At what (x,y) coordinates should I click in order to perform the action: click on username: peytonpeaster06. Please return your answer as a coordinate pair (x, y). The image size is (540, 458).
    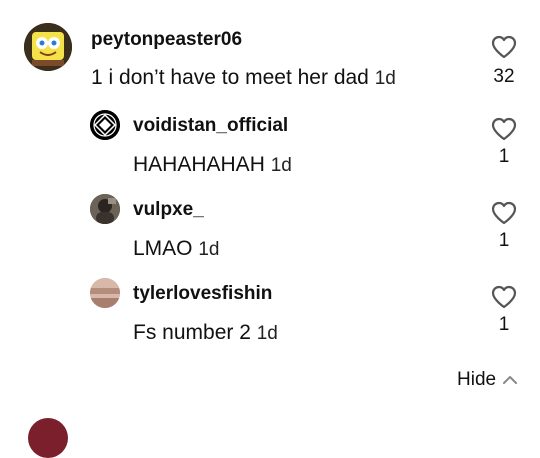
    Looking at the image, I should click on (166, 40).